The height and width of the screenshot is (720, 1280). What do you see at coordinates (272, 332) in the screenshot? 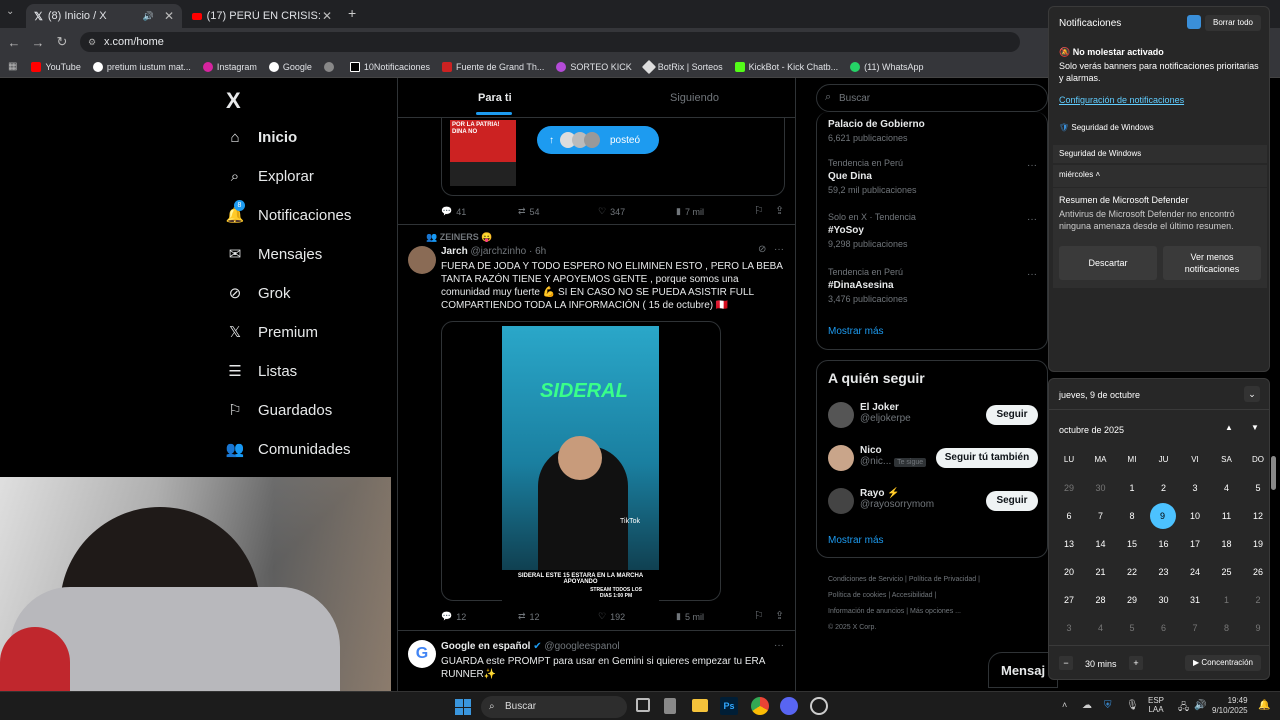
I see `sidebar-item-premium: 𝕏 Premium` at bounding box center [272, 332].